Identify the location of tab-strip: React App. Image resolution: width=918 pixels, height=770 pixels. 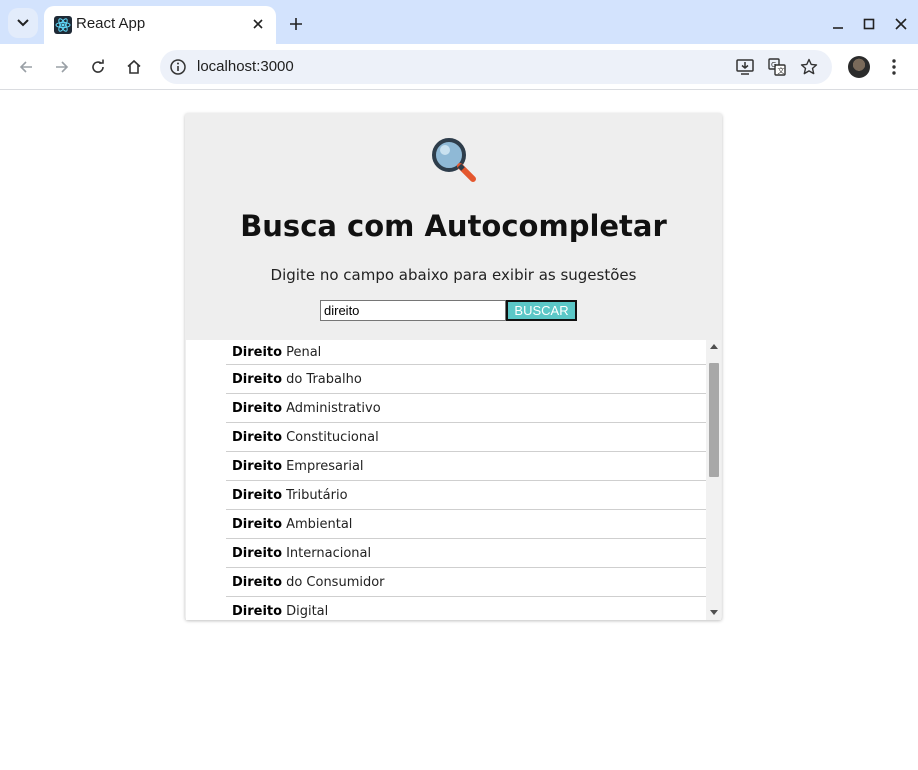
(459, 22).